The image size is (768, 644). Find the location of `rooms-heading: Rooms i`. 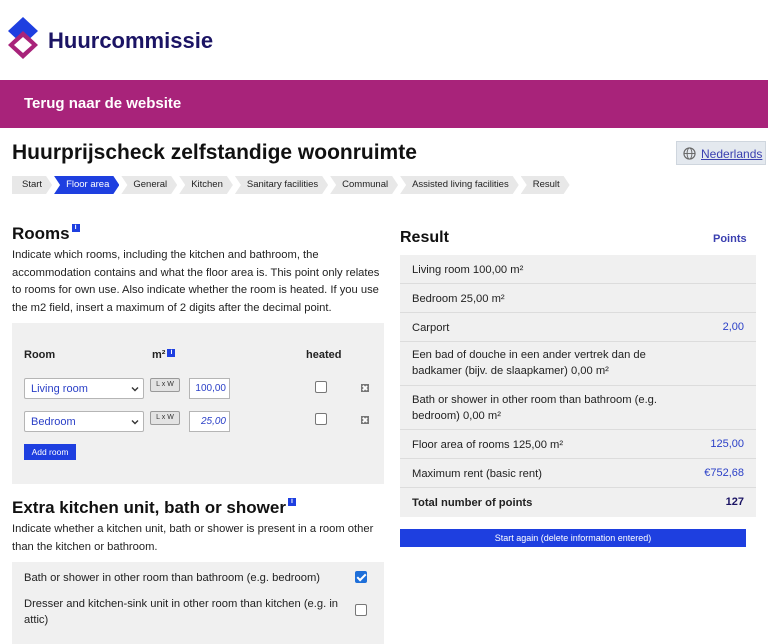

rooms-heading: Rooms i is located at coordinates (46, 234).